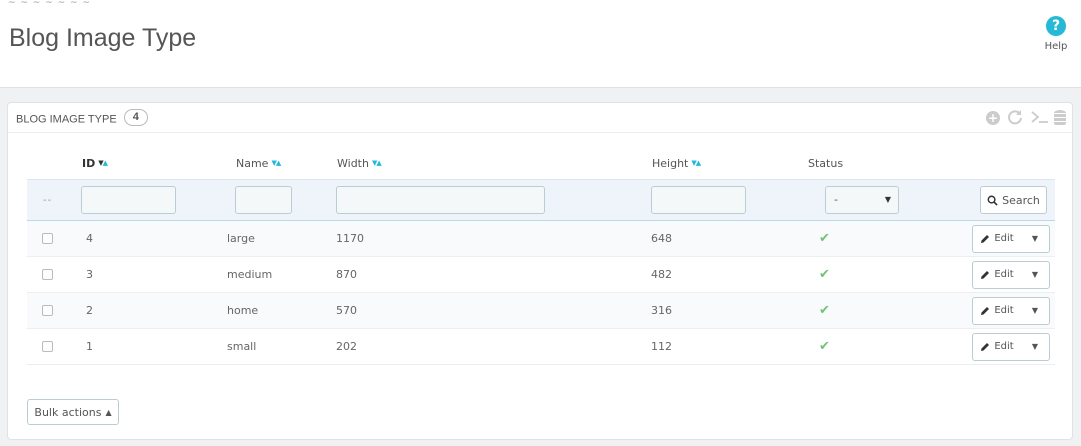  I want to click on cell-name: medium, so click(250, 274).